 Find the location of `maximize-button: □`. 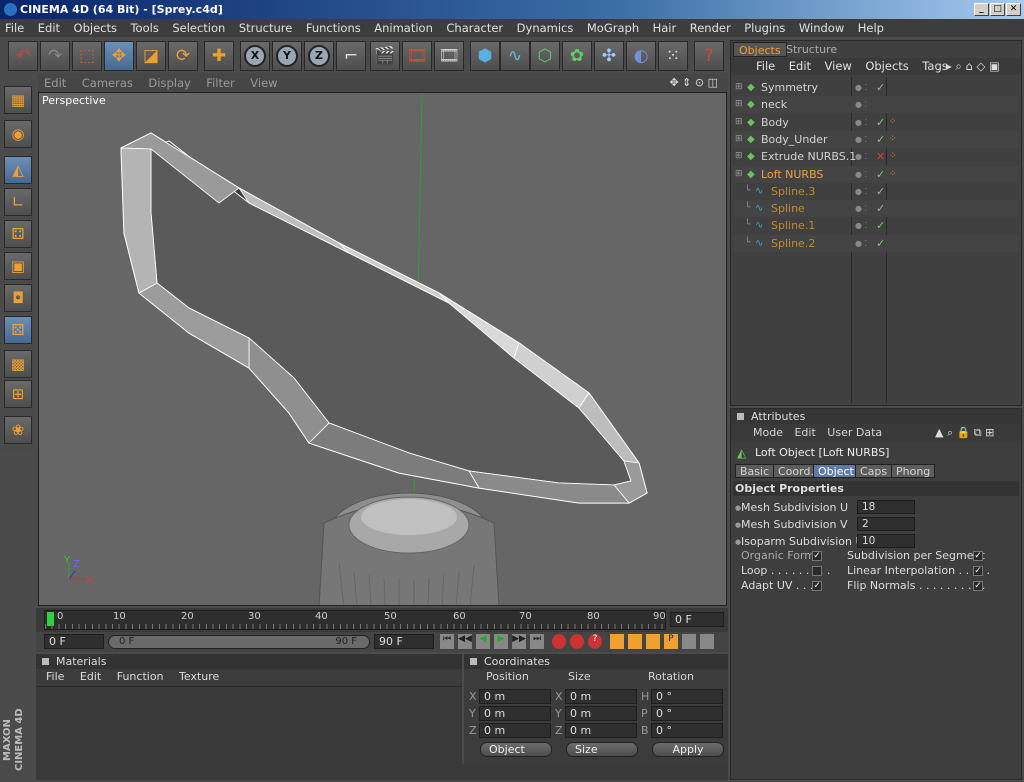

maximize-button: □ is located at coordinates (997, 9).